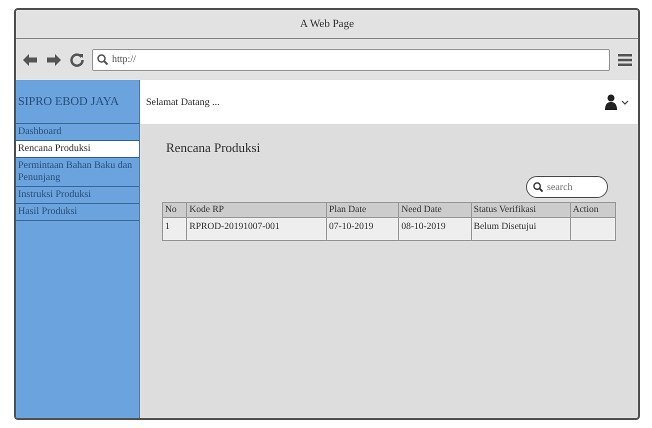 The height and width of the screenshot is (428, 652). Describe the element at coordinates (435, 210) in the screenshot. I see `column-header: Need Date` at that location.